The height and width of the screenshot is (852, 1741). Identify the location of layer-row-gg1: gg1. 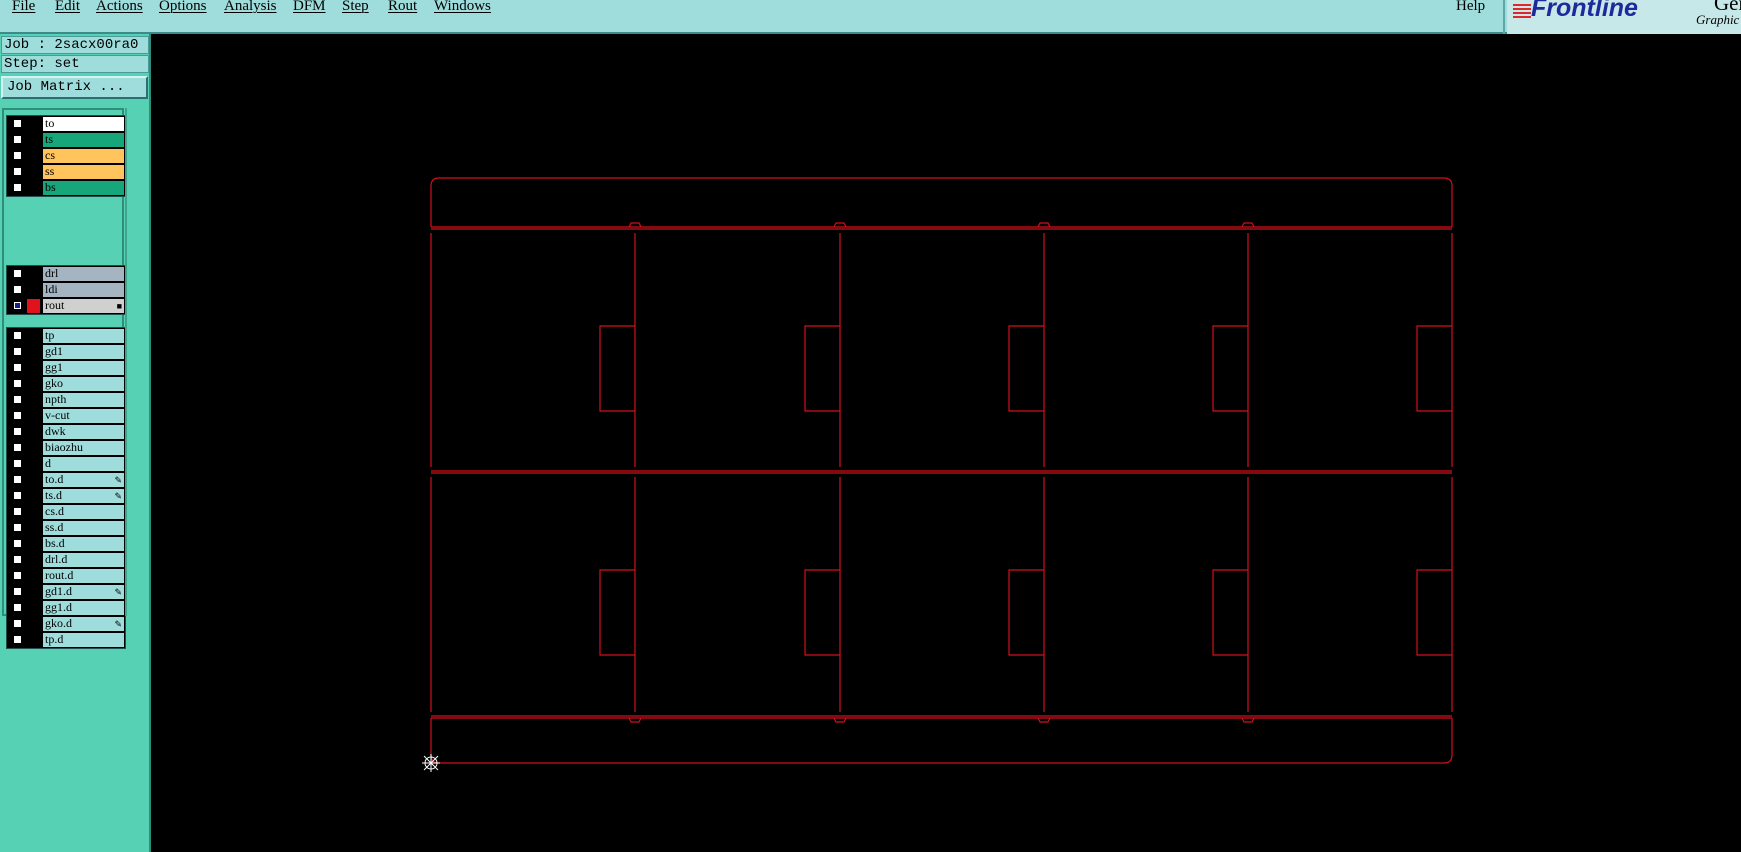
(66, 368).